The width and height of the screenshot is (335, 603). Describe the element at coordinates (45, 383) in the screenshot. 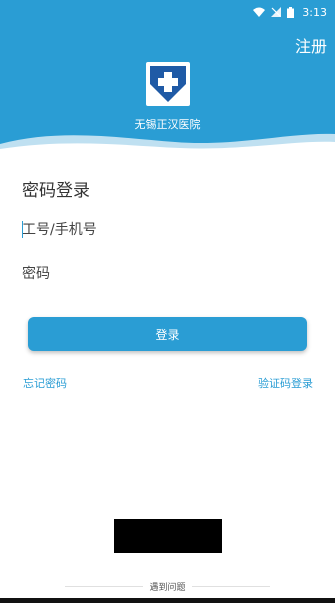

I see `forgot-password-link: 忘记密码` at that location.